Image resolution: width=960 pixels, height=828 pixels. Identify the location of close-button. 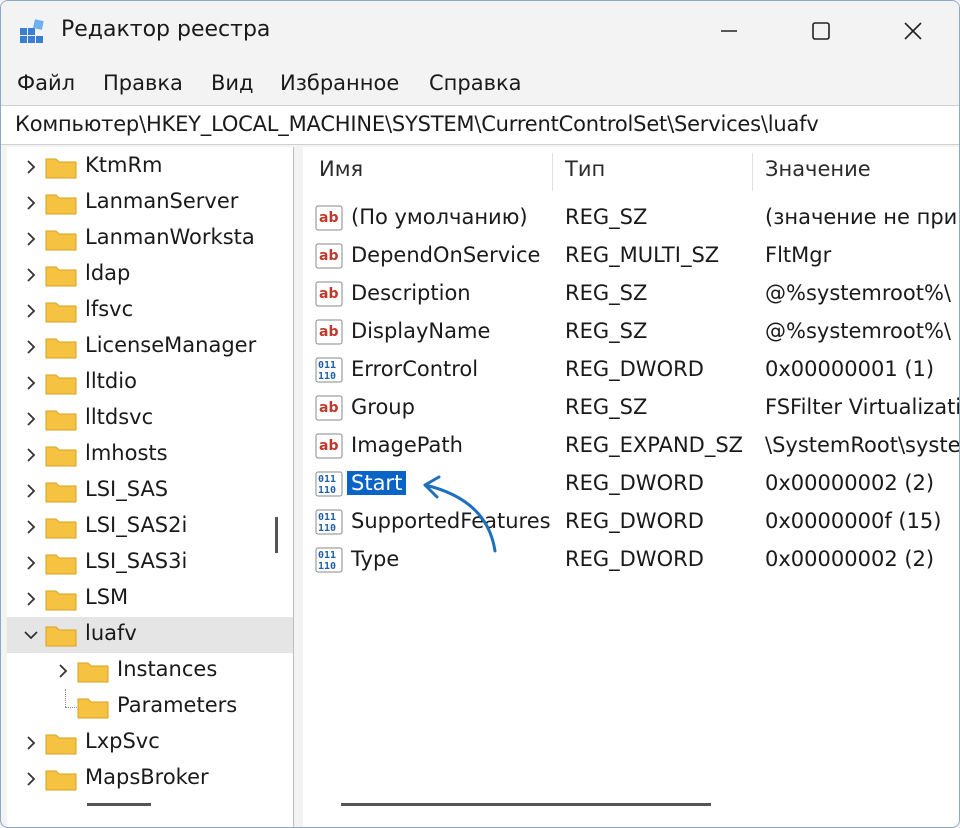
(913, 31).